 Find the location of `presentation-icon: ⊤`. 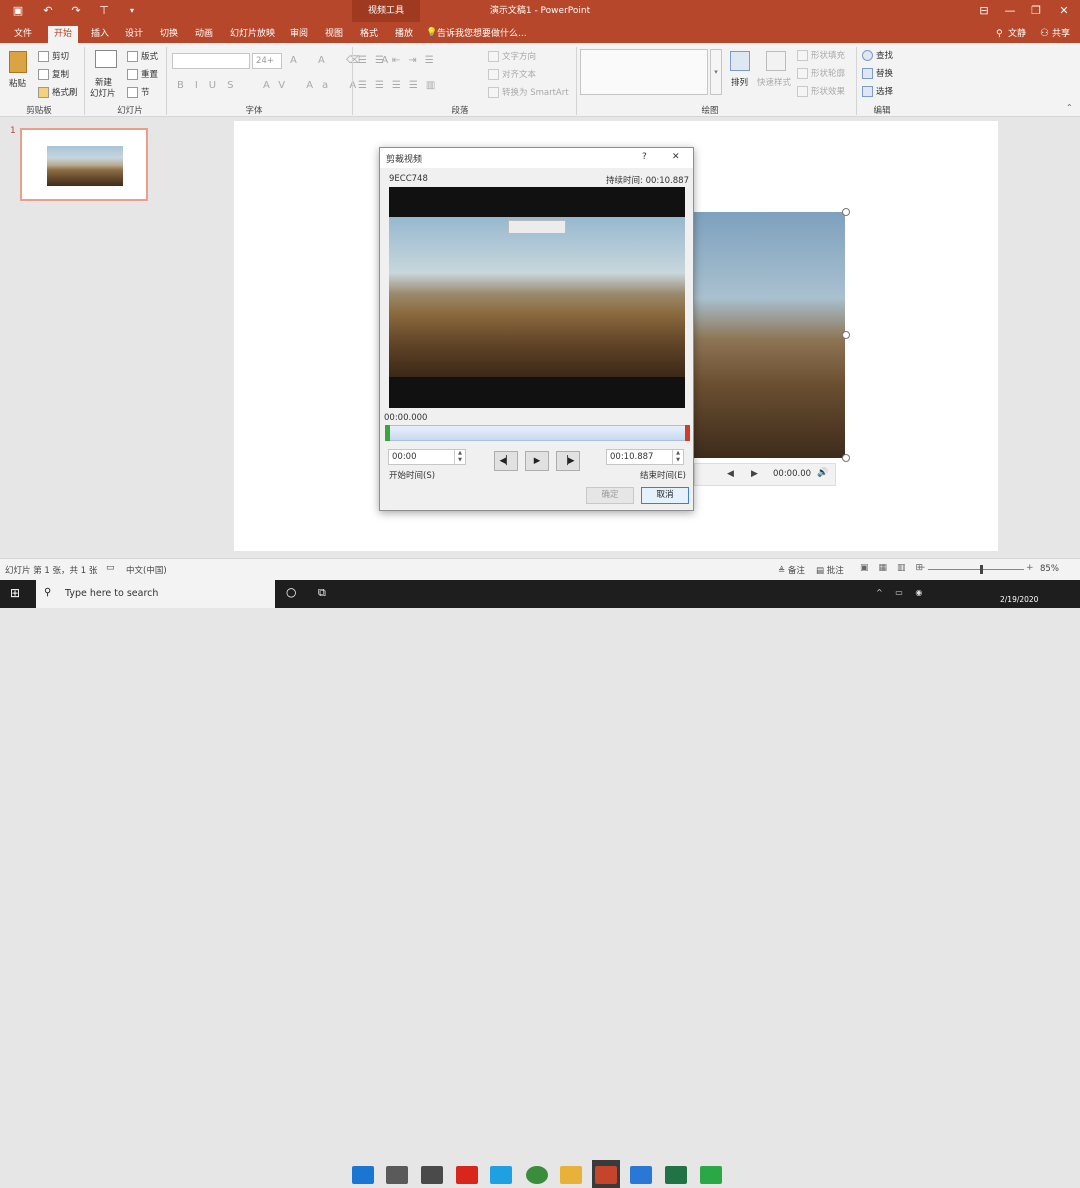

presentation-icon: ⊤ is located at coordinates (104, 11).